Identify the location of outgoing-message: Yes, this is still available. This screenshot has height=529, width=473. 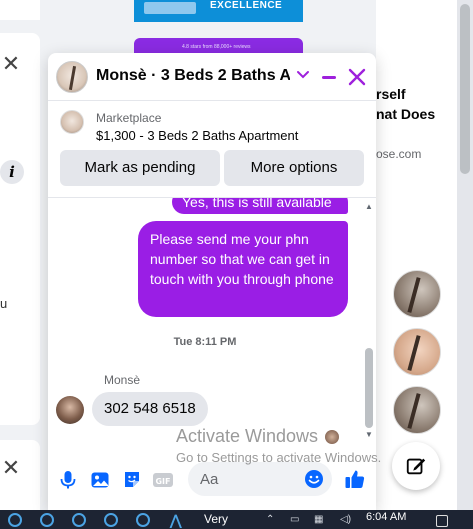
(260, 206).